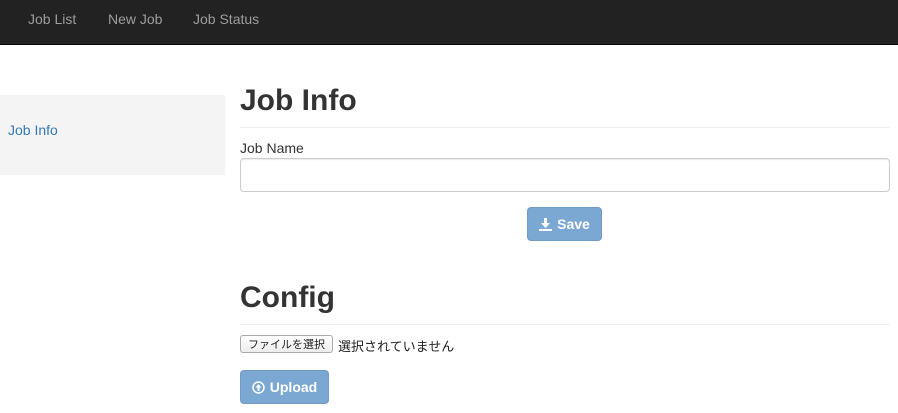 Image resolution: width=898 pixels, height=413 pixels. I want to click on upload-button-label: Upload, so click(293, 387).